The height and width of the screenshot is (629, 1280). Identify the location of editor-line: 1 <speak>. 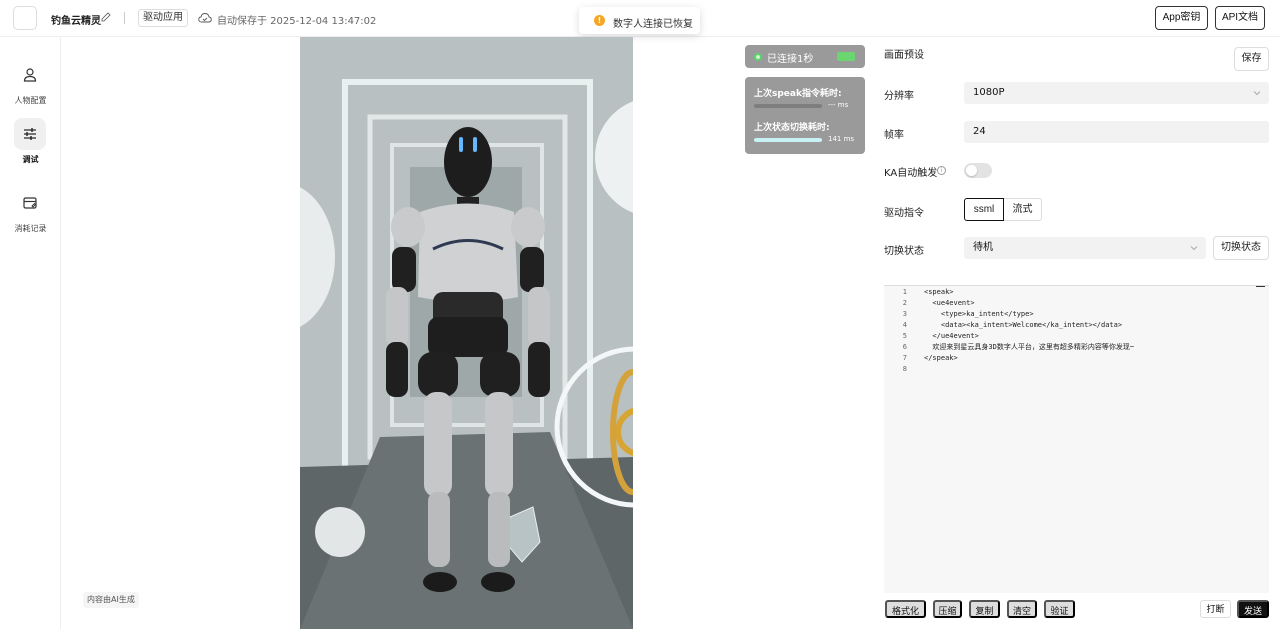
(1076, 292).